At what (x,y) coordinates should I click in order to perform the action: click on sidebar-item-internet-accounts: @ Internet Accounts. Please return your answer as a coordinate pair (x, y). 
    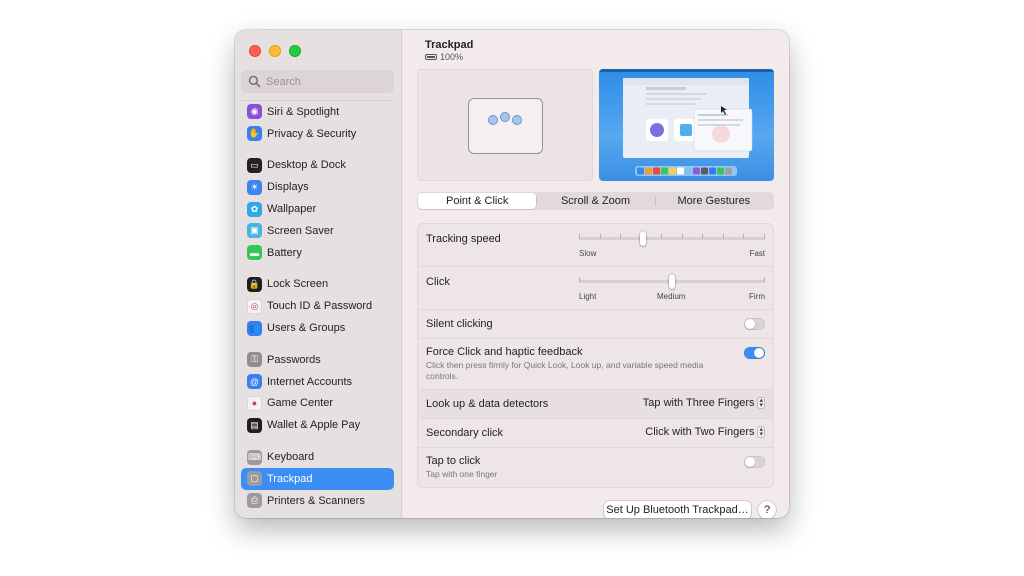
    Looking at the image, I should click on (317, 382).